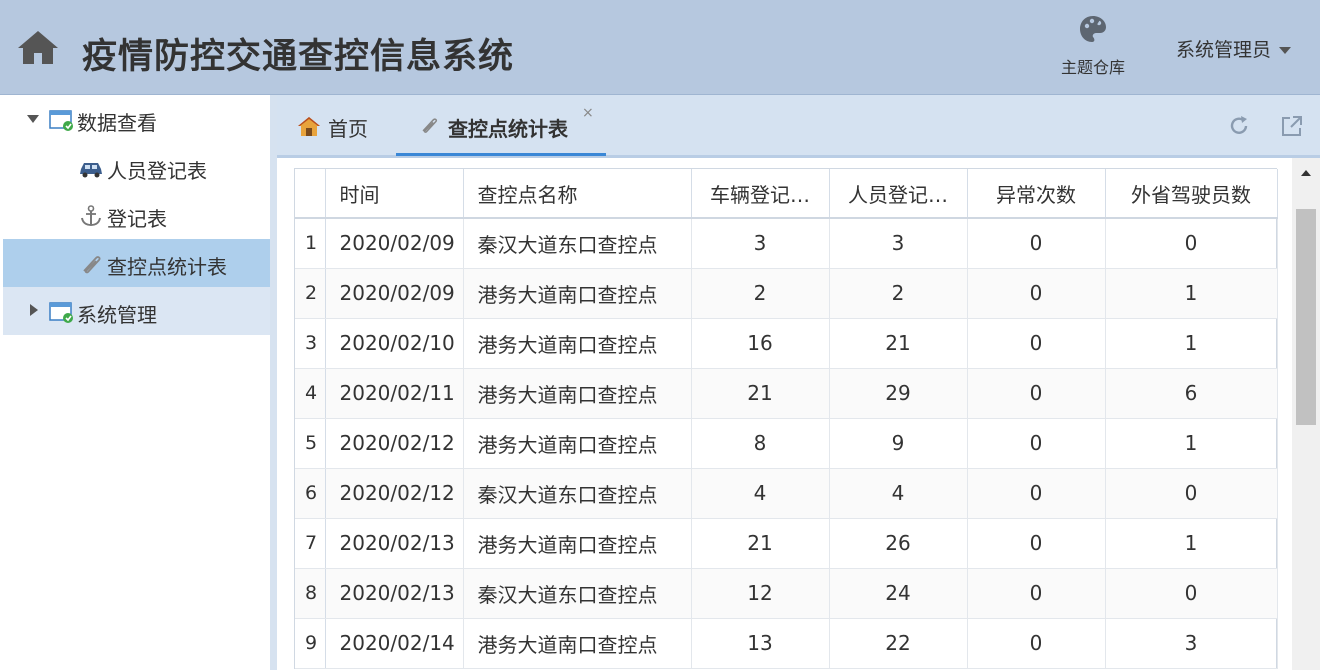 The width and height of the screenshot is (1320, 670). What do you see at coordinates (310, 593) in the screenshot?
I see `row-number: 8` at bounding box center [310, 593].